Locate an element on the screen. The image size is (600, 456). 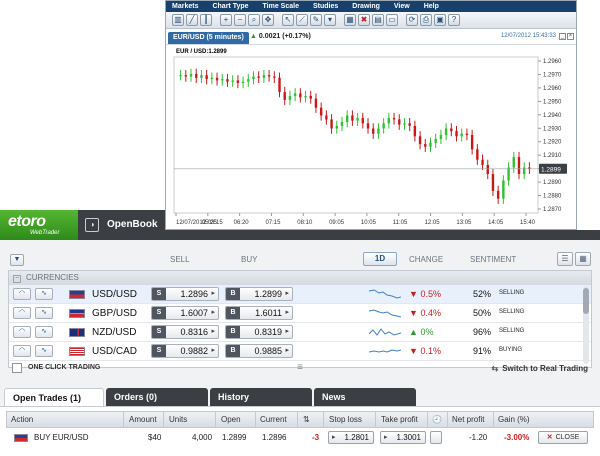
help-icon: ? is located at coordinates (454, 20).